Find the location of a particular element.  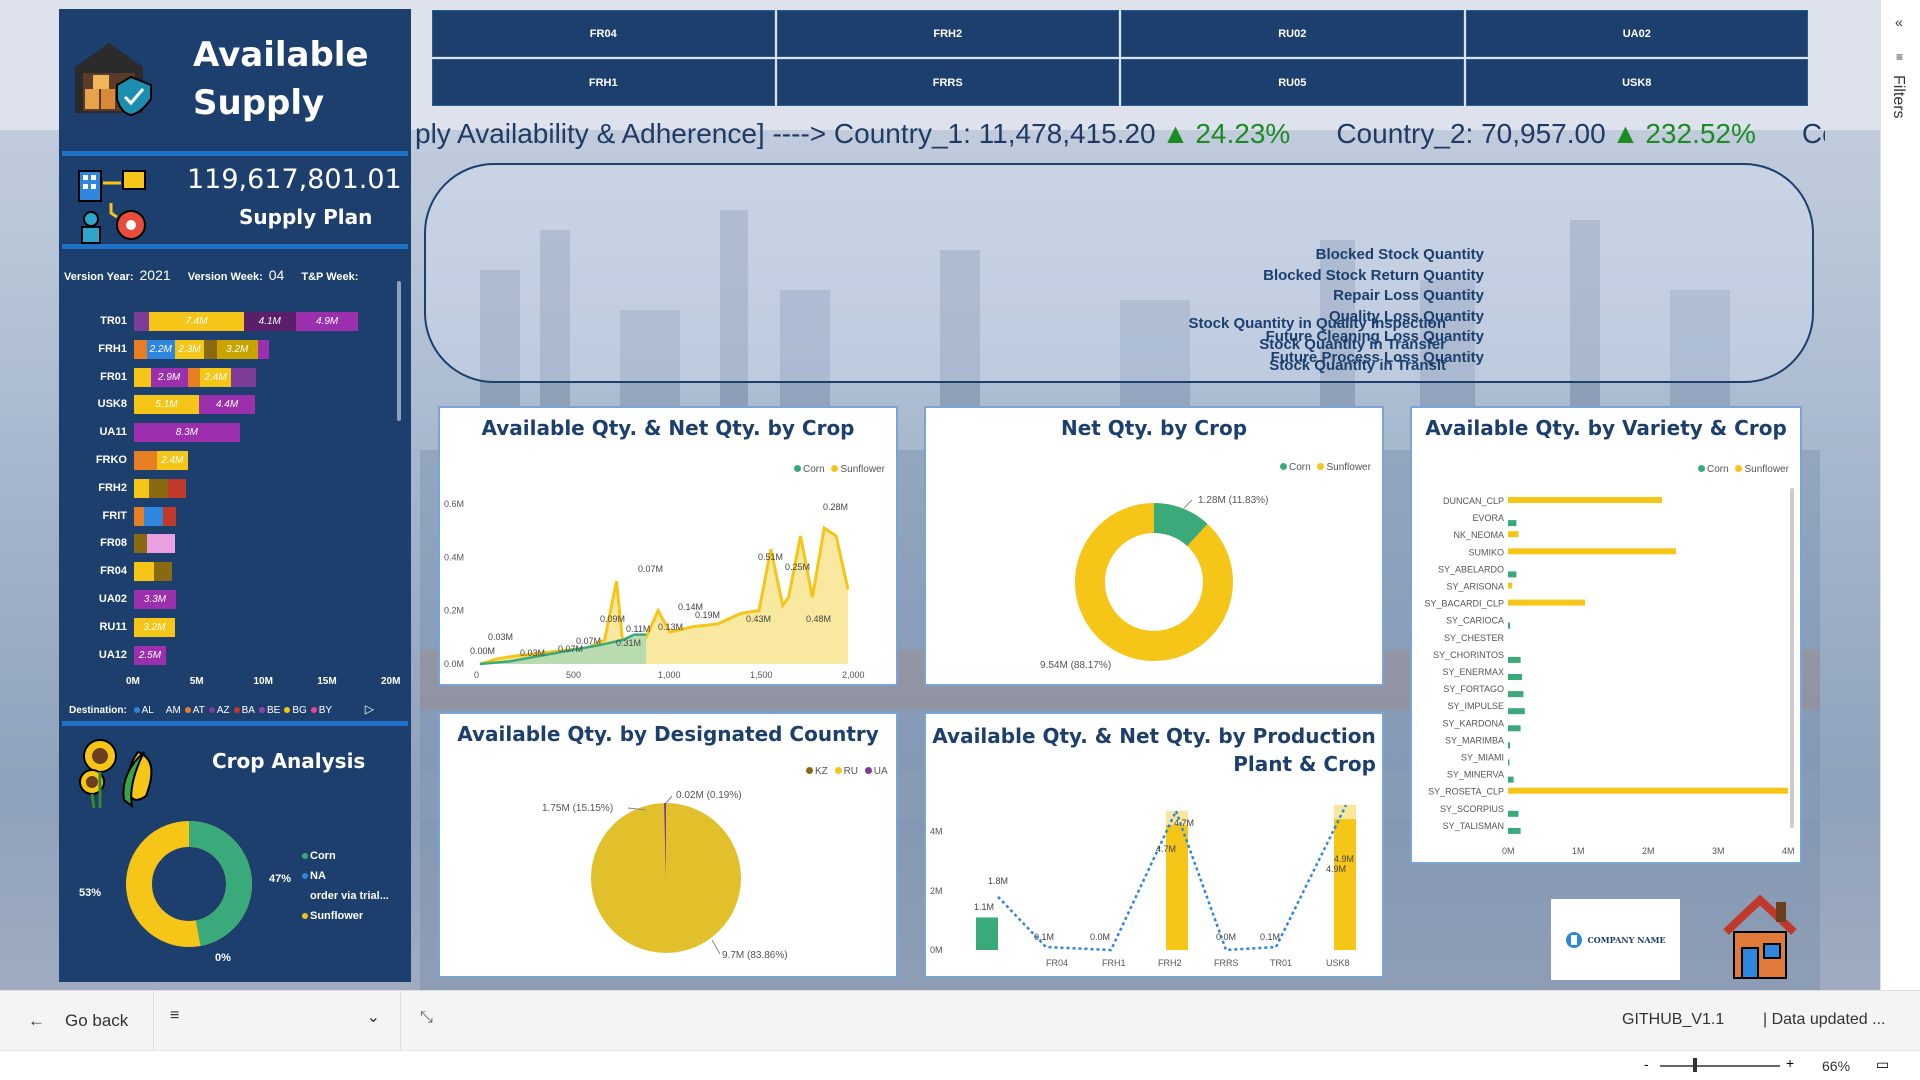

ua-value-label: 0.02M (0.19%) is located at coordinates (709, 795).